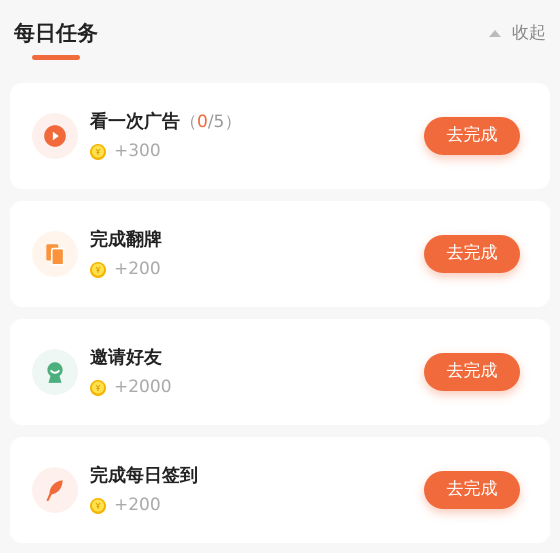  I want to click on reward-amount: +300, so click(137, 151).